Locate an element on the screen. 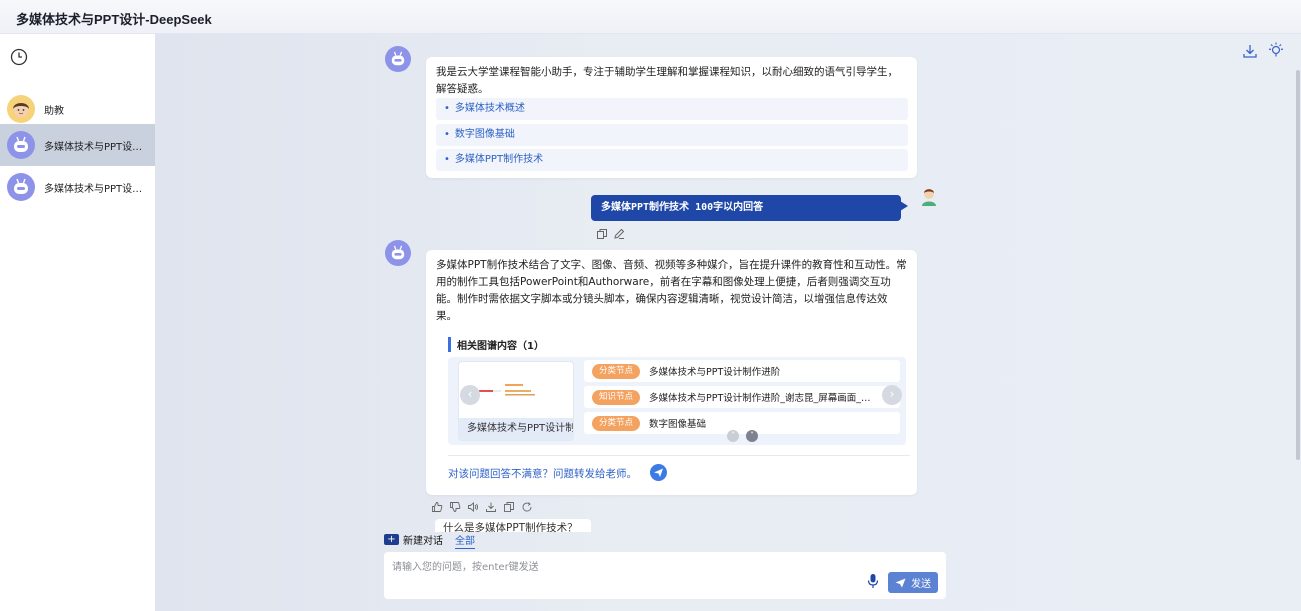 The height and width of the screenshot is (611, 1301). feedback-link: 对该问题回答不满意？问题转发给老师。 is located at coordinates (542, 473).